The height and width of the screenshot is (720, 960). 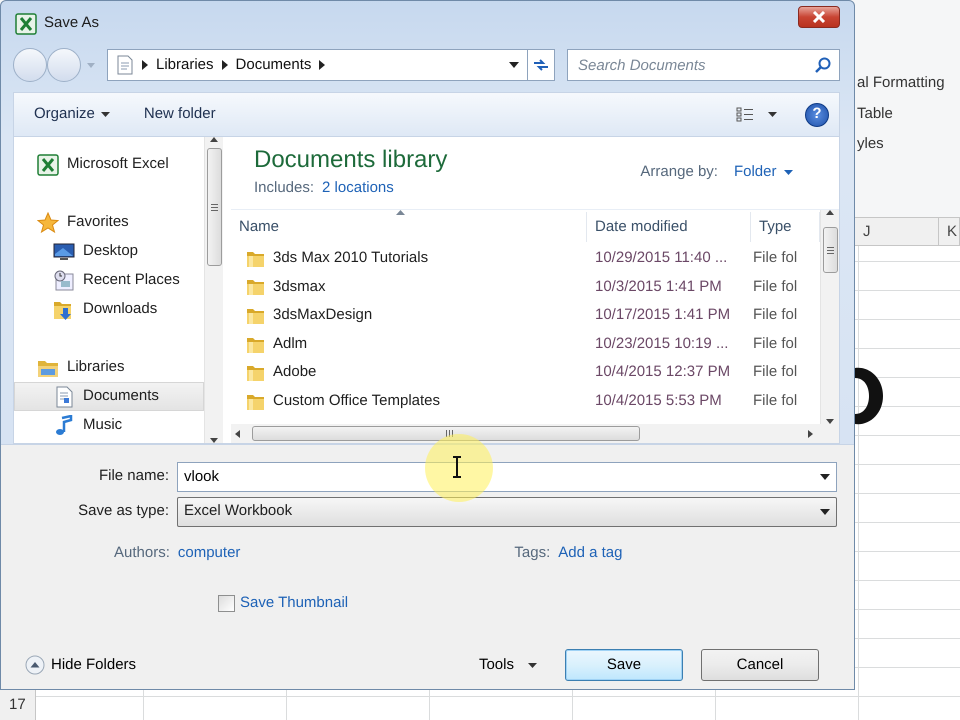 What do you see at coordinates (525, 258) in the screenshot?
I see `file-row: 3ds Max 2010 Tutorials 10/29/2015 11:40 ... File fol` at bounding box center [525, 258].